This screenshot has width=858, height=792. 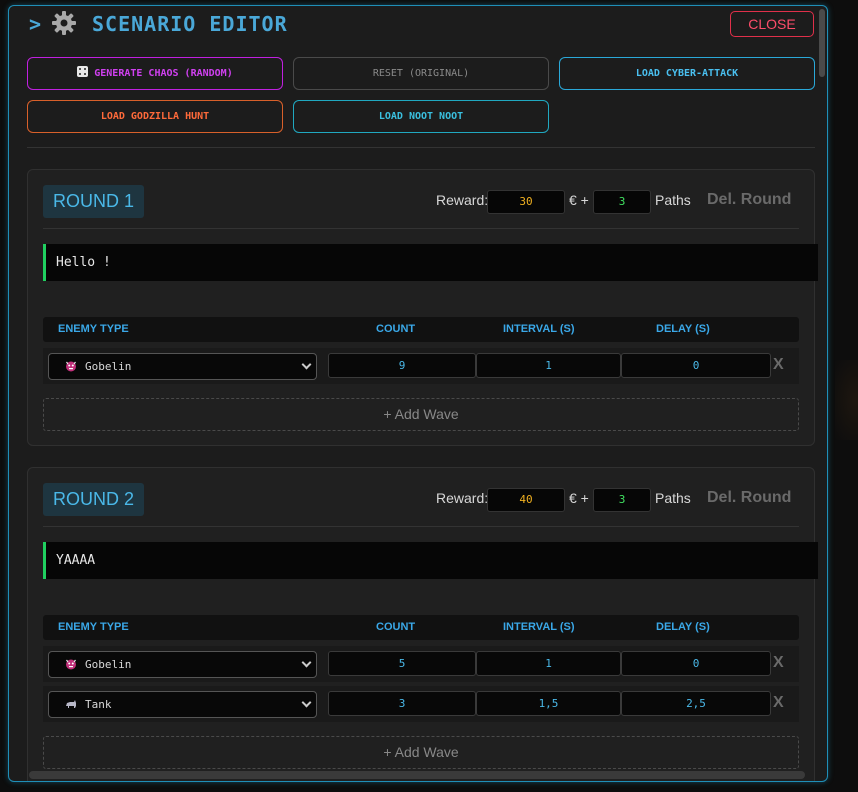 What do you see at coordinates (772, 24) in the screenshot?
I see `close-button: CLOSE` at bounding box center [772, 24].